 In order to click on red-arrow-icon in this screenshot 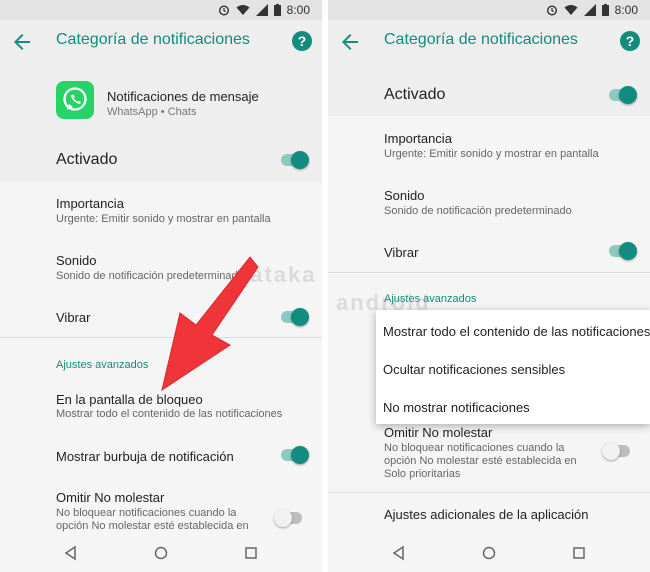, I will do `click(210, 324)`.